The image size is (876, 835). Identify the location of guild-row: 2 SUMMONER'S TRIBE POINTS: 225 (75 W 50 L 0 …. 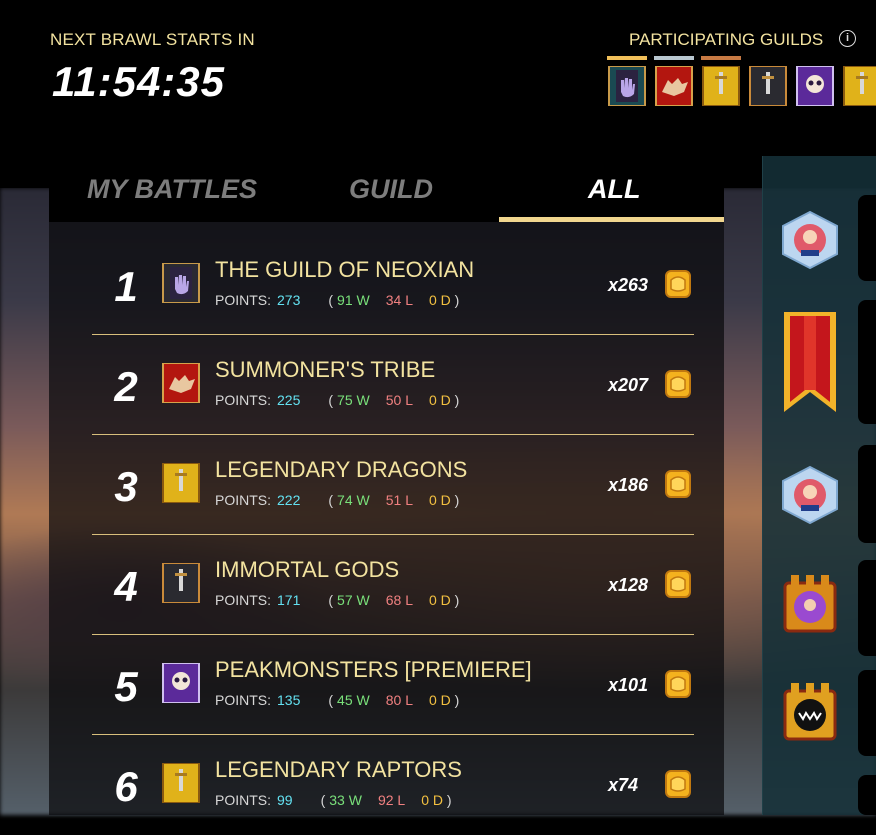
(393, 385).